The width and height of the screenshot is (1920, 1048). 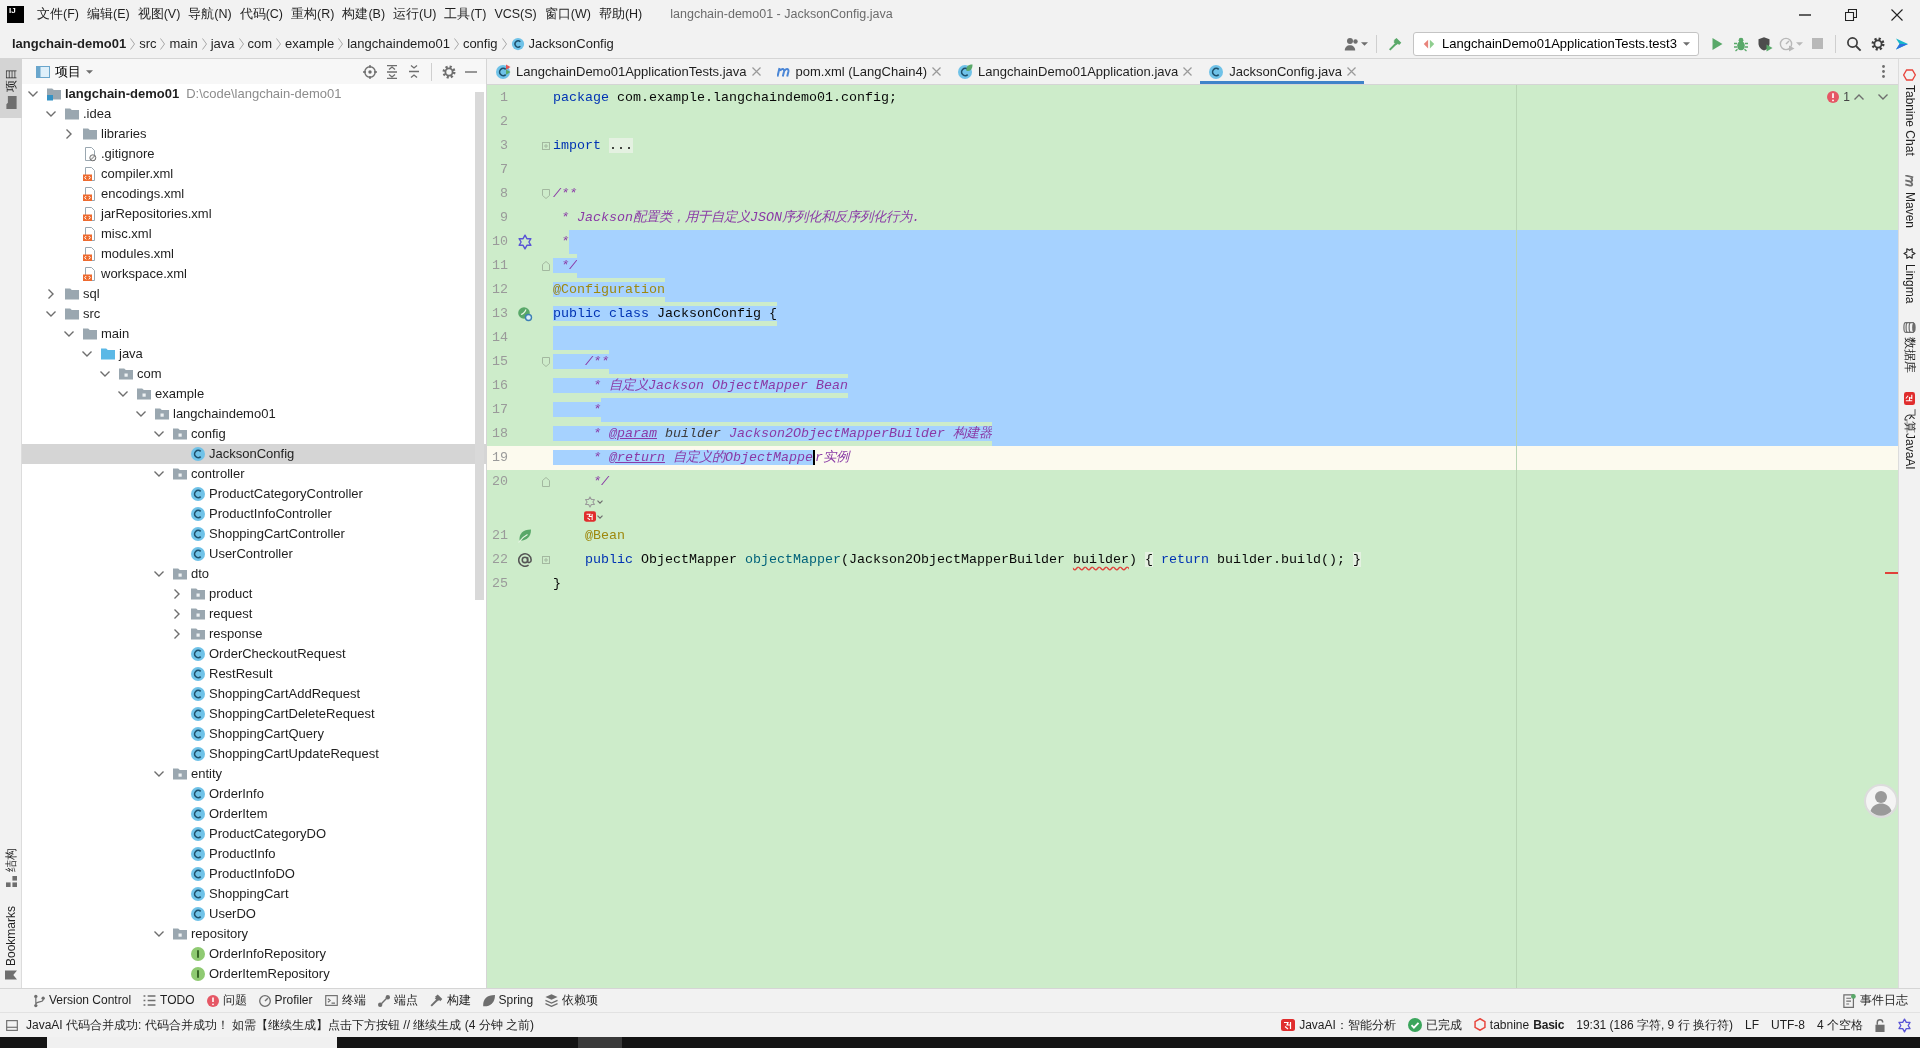 What do you see at coordinates (1909, 202) in the screenshot?
I see `tool-window-button: Maven` at bounding box center [1909, 202].